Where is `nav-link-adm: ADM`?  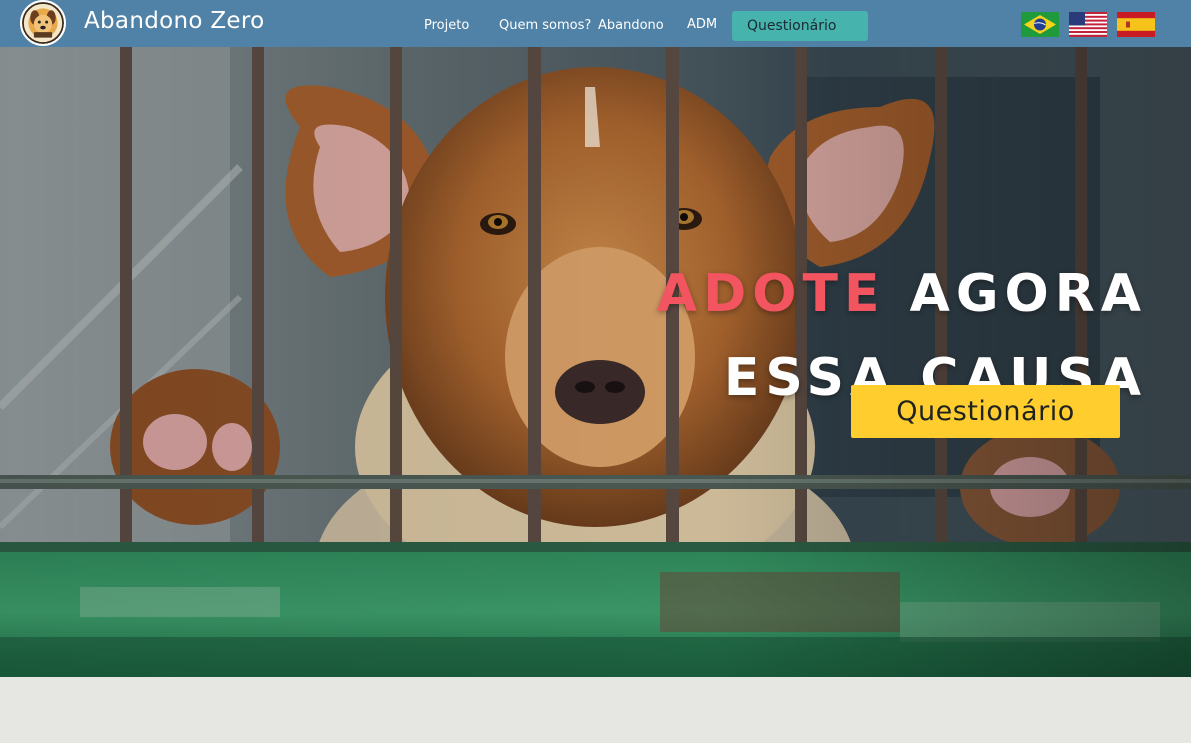 nav-link-adm: ADM is located at coordinates (702, 24).